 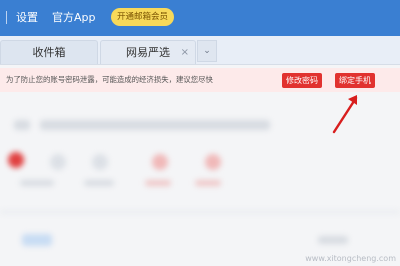 What do you see at coordinates (207, 51) in the screenshot?
I see `chevron-down-icon: ⌄` at bounding box center [207, 51].